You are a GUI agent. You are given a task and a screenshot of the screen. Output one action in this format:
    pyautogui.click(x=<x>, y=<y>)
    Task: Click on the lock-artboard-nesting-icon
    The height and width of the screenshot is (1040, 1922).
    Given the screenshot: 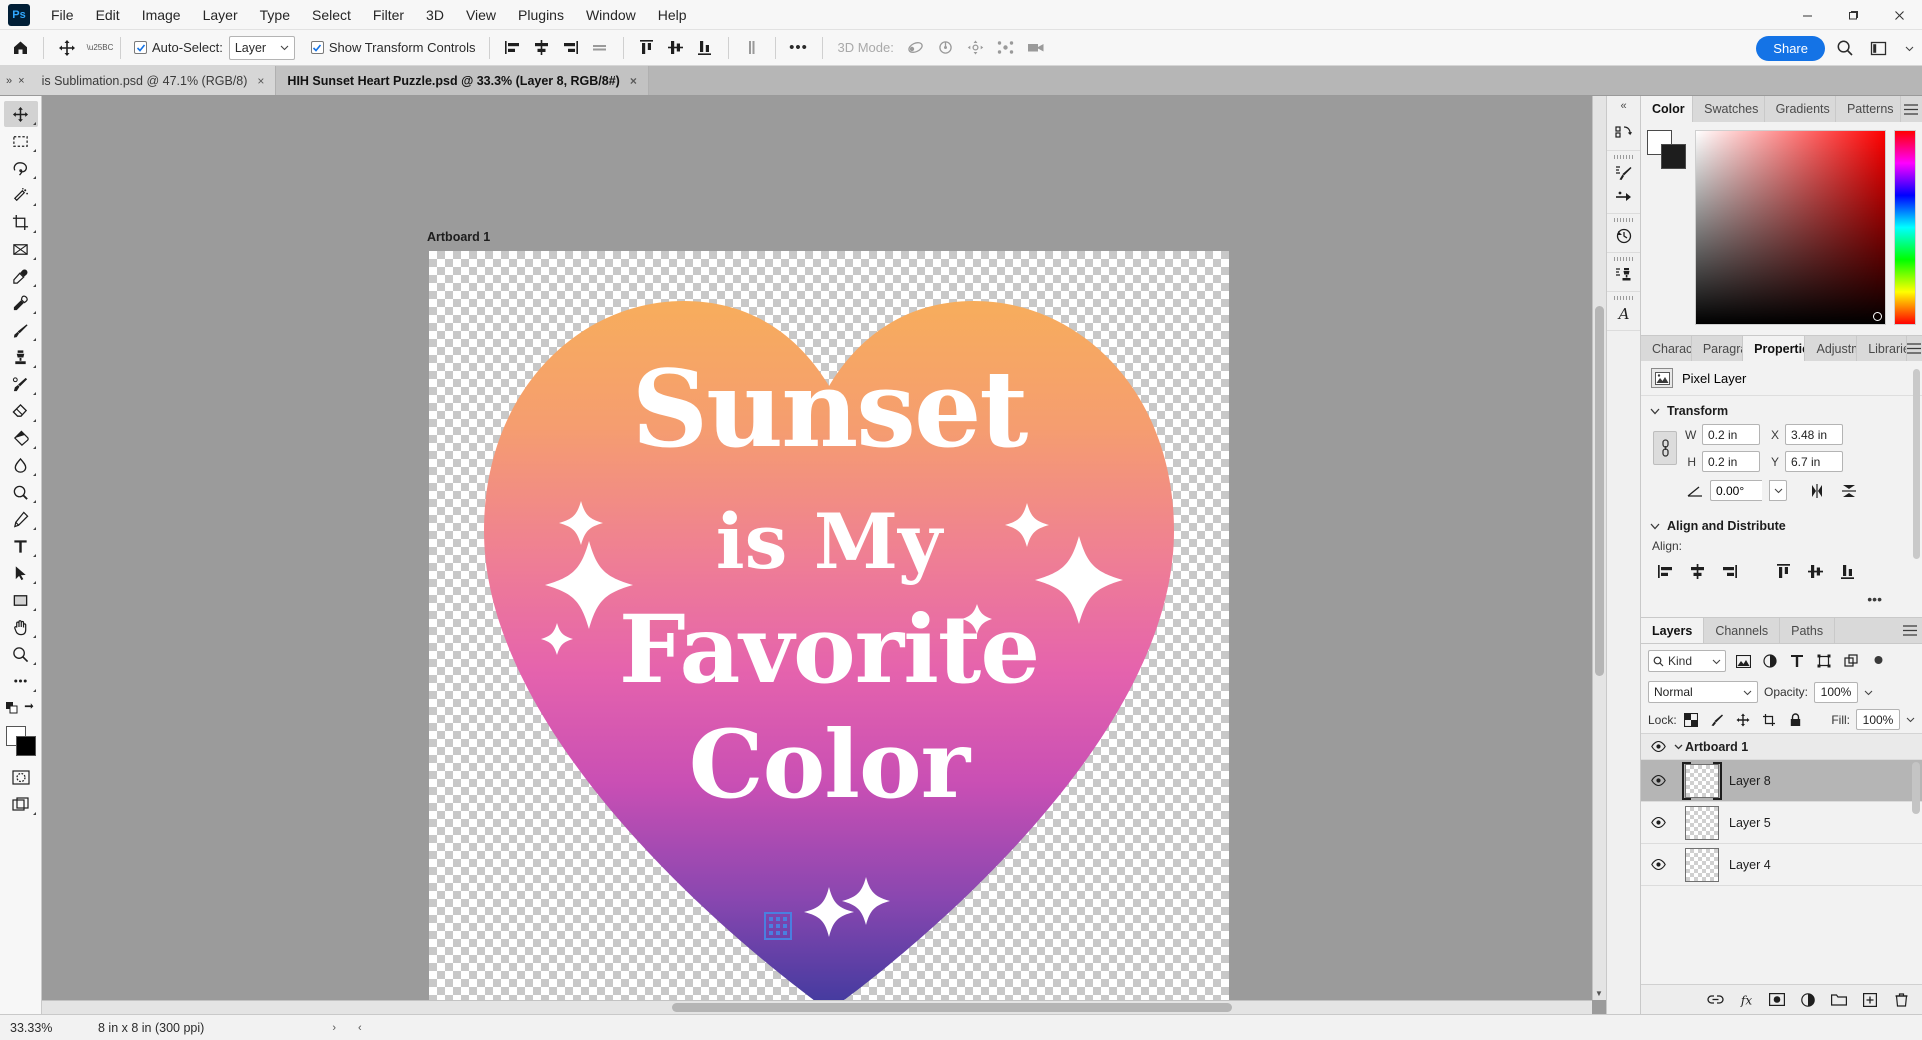 What is the action you would take?
    pyautogui.click(x=1769, y=720)
    